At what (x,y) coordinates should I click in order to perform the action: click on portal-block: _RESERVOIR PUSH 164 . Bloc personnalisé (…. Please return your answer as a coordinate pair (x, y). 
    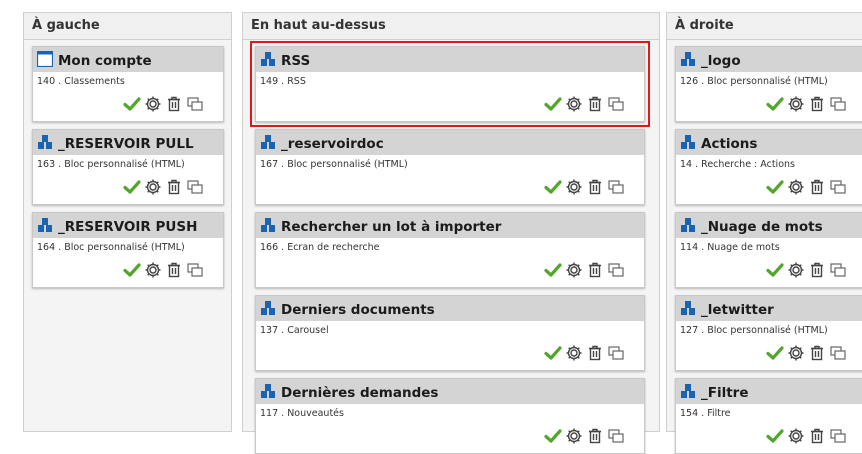
    Looking at the image, I should click on (128, 250).